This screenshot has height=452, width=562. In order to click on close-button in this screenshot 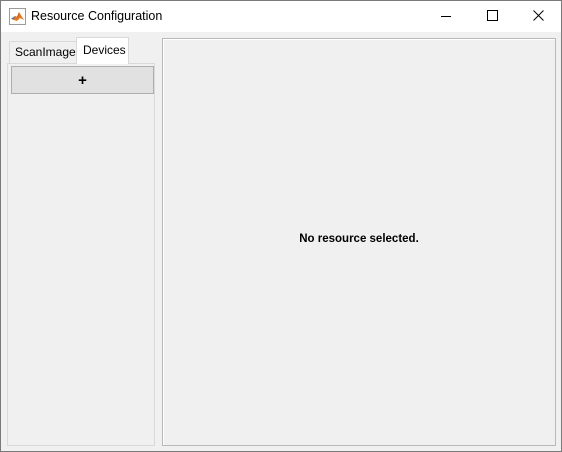, I will do `click(538, 16)`.